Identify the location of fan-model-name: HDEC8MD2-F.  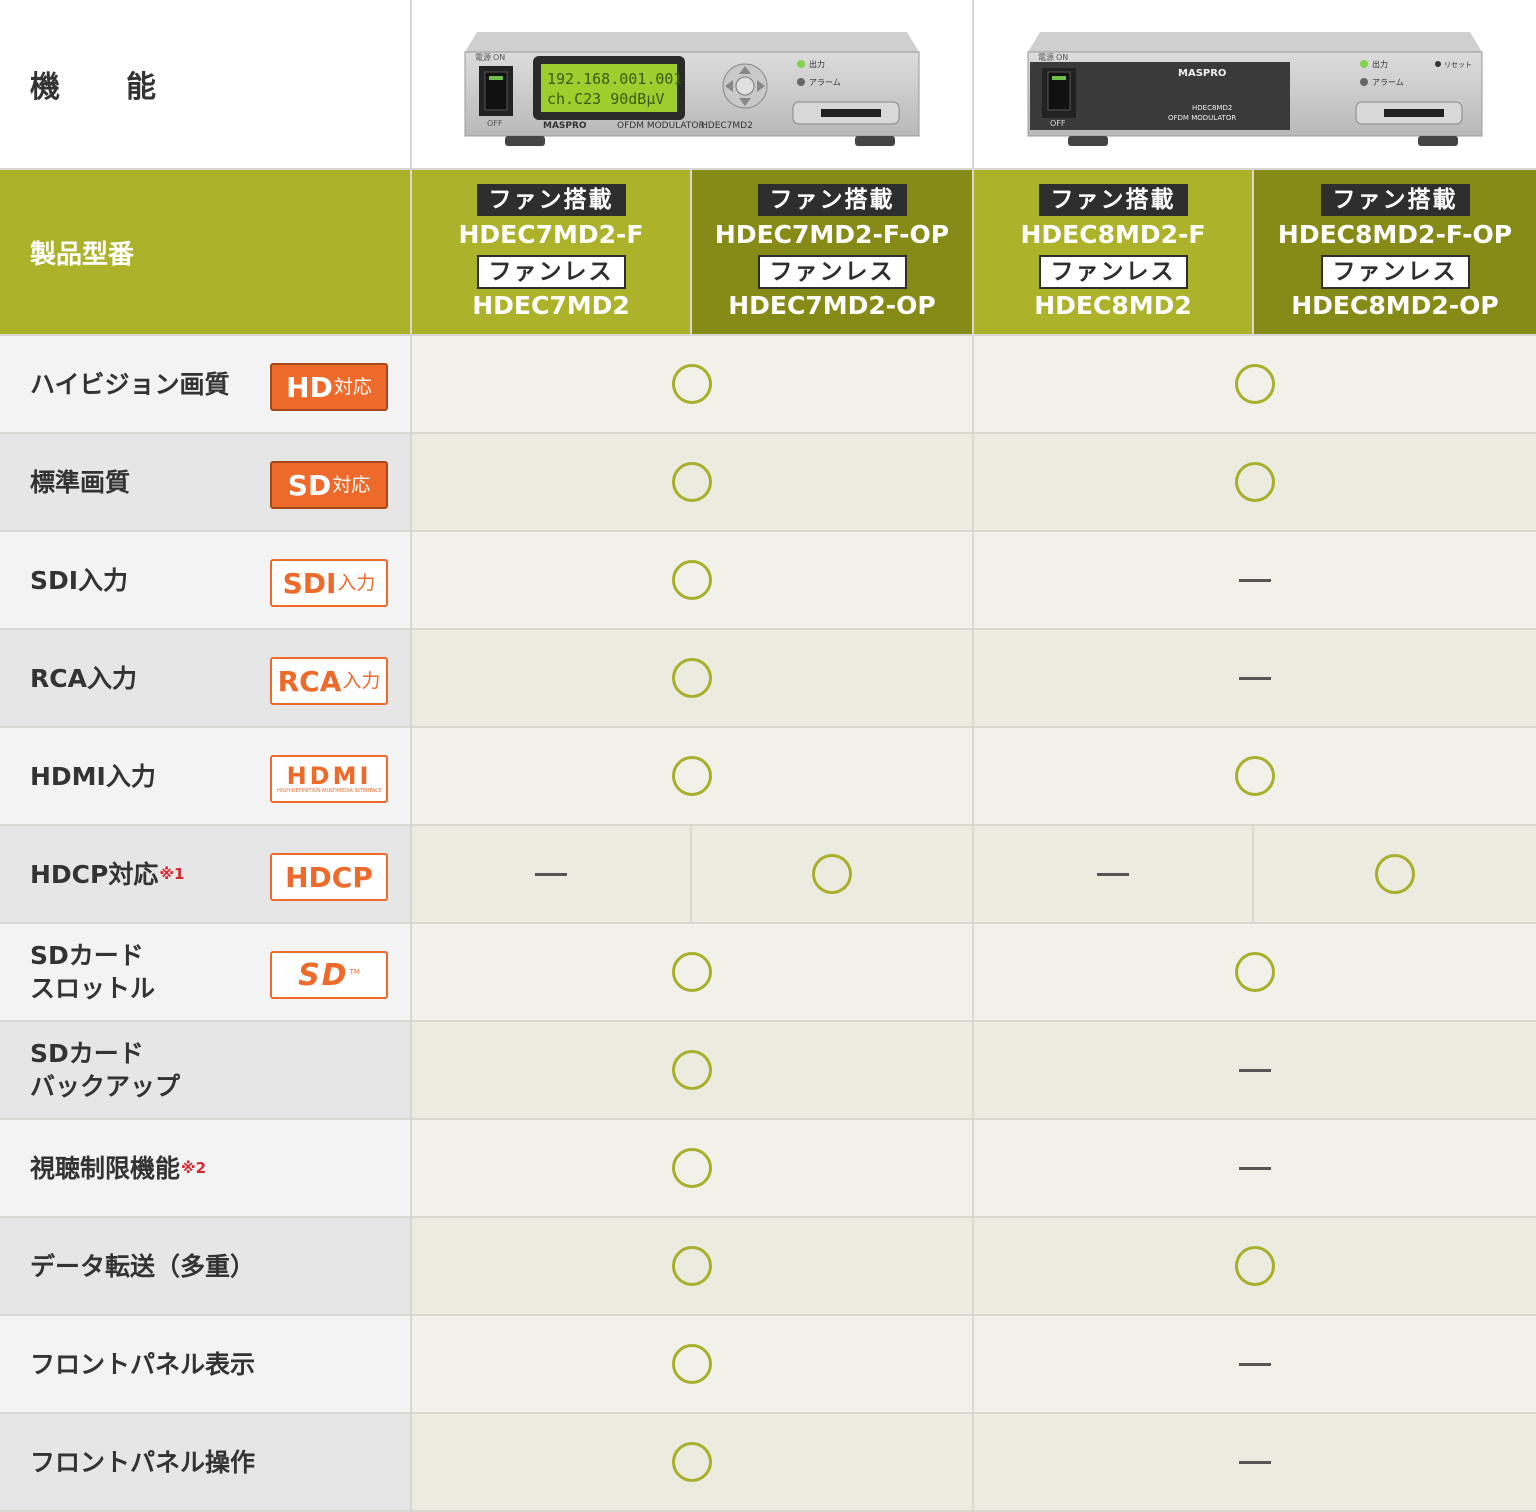
(1113, 234).